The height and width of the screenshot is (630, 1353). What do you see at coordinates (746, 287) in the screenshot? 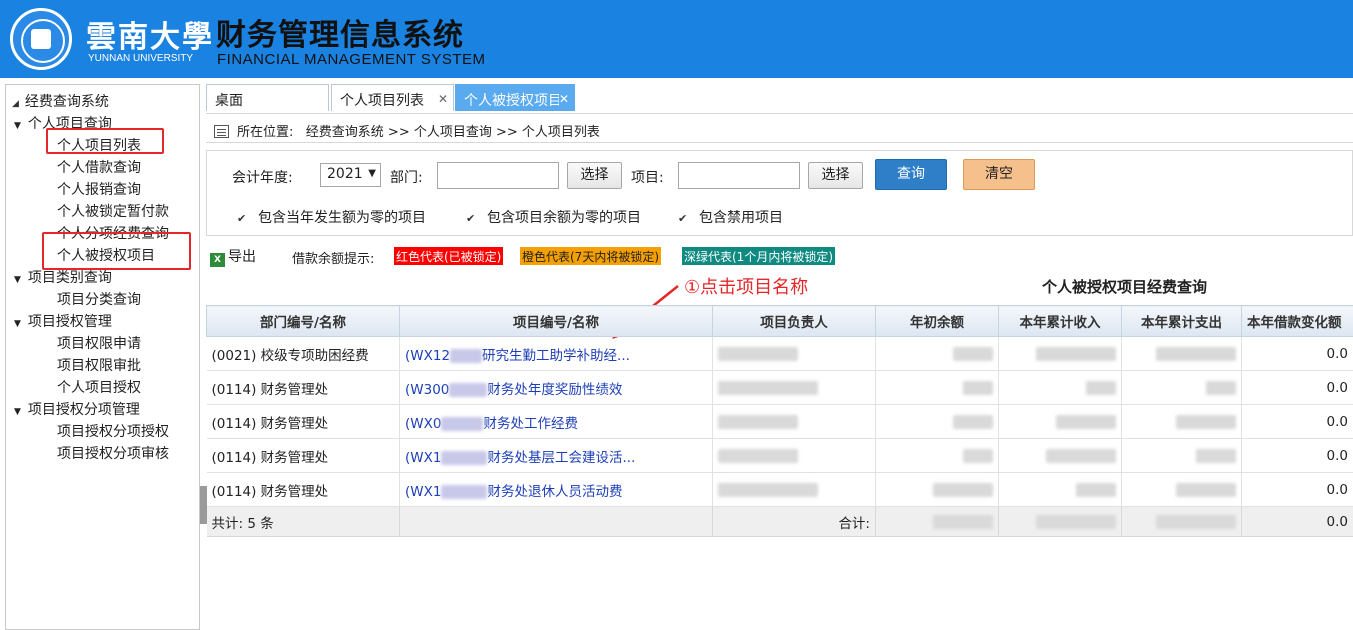
I see `annotation-text: ①点击项目名称` at bounding box center [746, 287].